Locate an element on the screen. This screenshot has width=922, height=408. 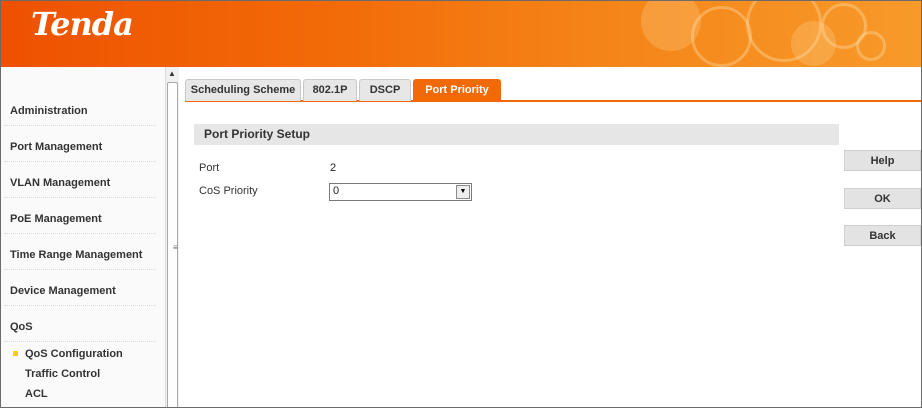
active-bullet-icon is located at coordinates (15, 353).